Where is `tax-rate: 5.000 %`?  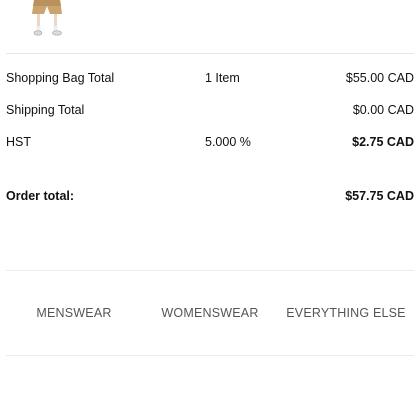
tax-rate: 5.000 % is located at coordinates (228, 142).